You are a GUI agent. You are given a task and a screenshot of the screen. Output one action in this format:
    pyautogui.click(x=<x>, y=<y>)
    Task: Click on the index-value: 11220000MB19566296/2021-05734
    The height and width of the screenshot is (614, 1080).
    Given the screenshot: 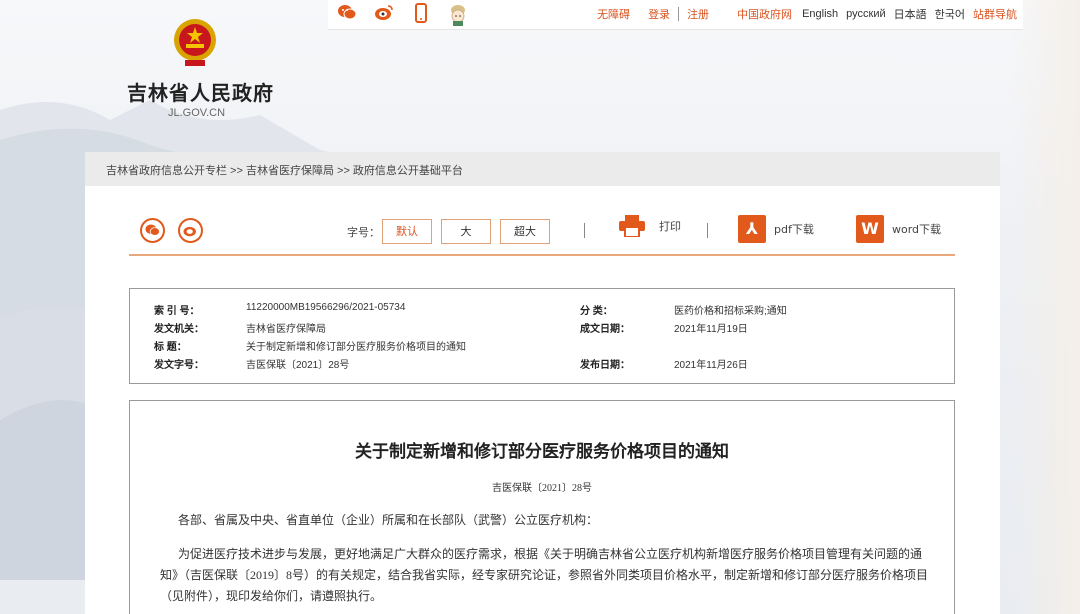 What is the action you would take?
    pyautogui.click(x=326, y=307)
    